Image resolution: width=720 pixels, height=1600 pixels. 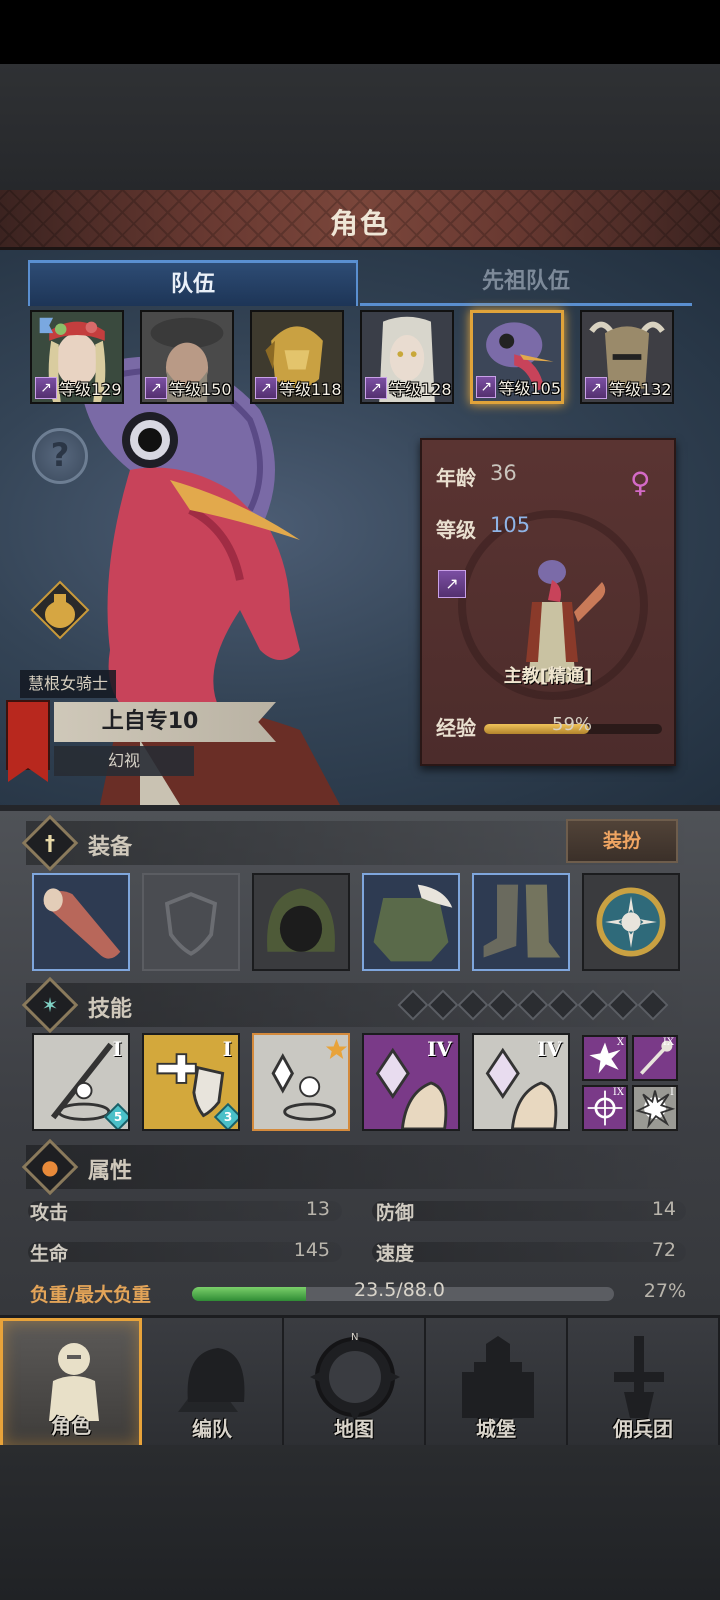 I want to click on skill-tier: I, so click(x=227, y=1049).